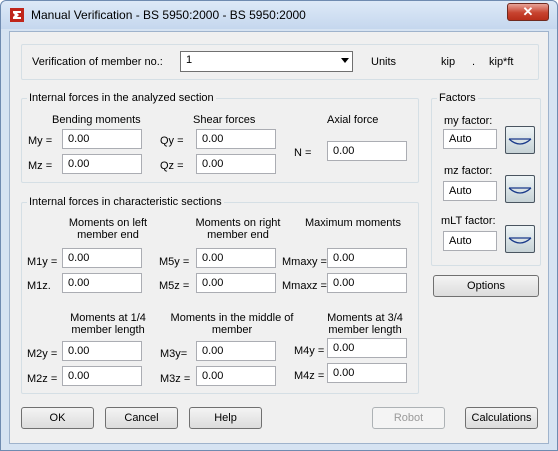 Image resolution: width=558 pixels, height=451 pixels. I want to click on bending-moments-header: Bending moments, so click(96, 120).